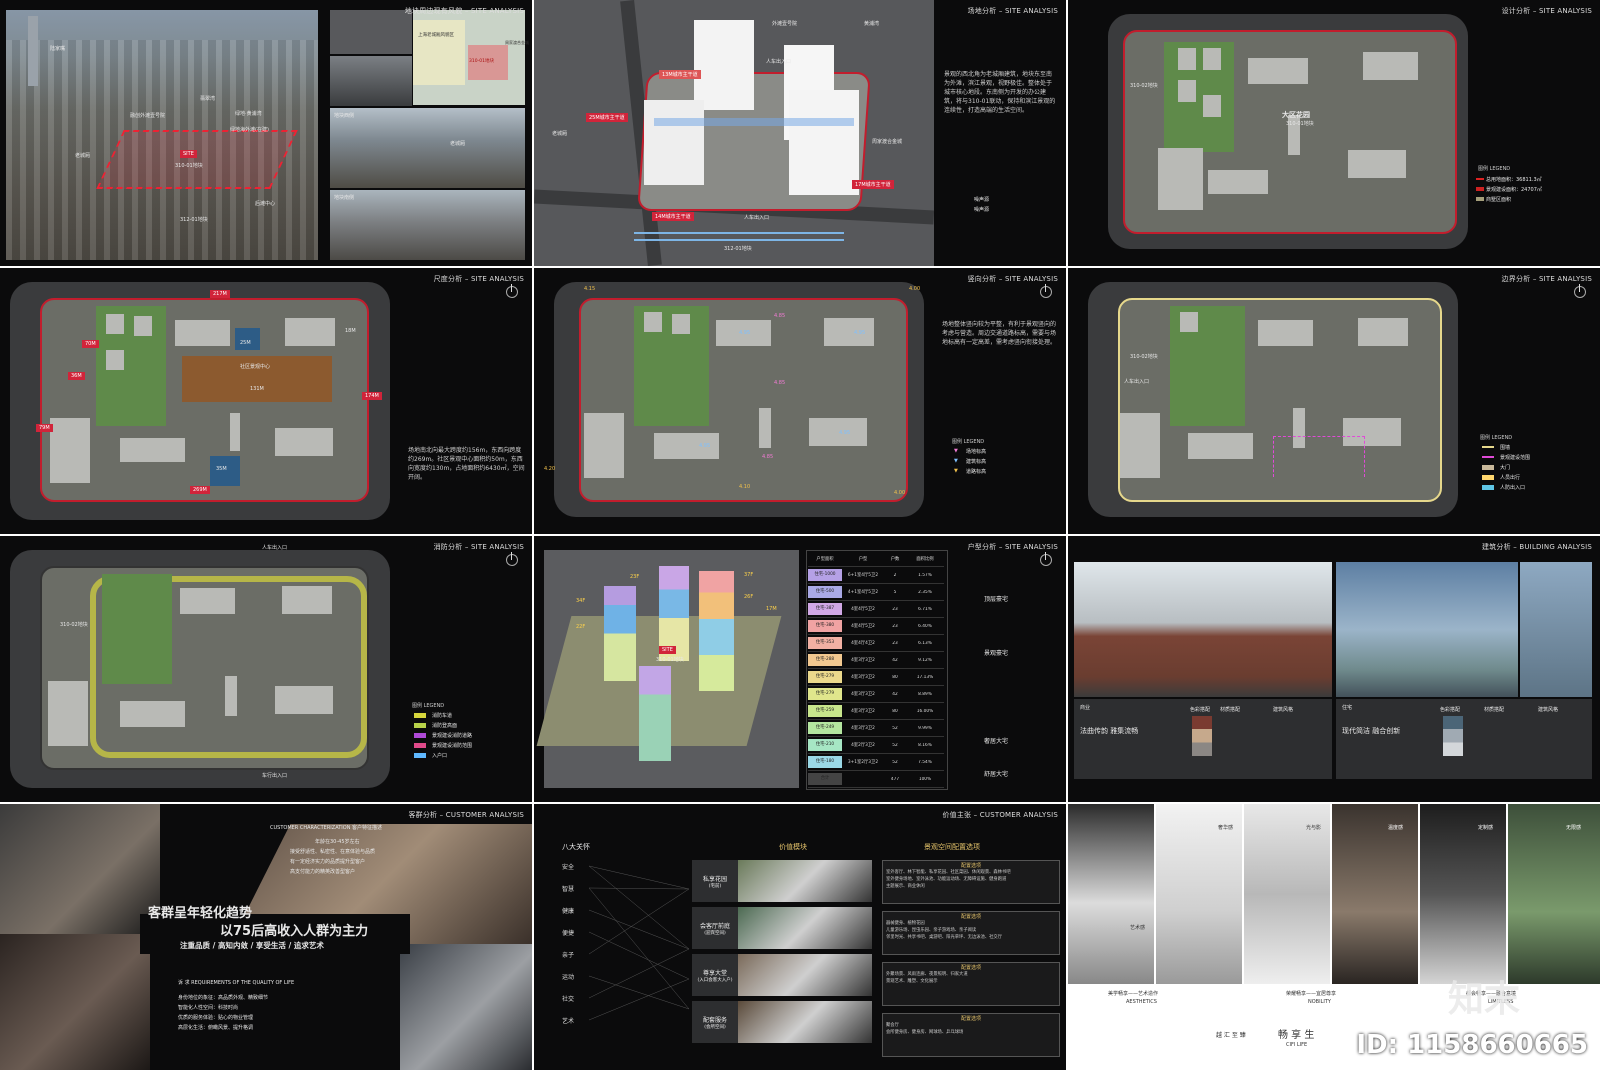 The width and height of the screenshot is (1600, 1074). Describe the element at coordinates (825, 559) in the screenshot. I see `table-cell: 户型面积` at that location.